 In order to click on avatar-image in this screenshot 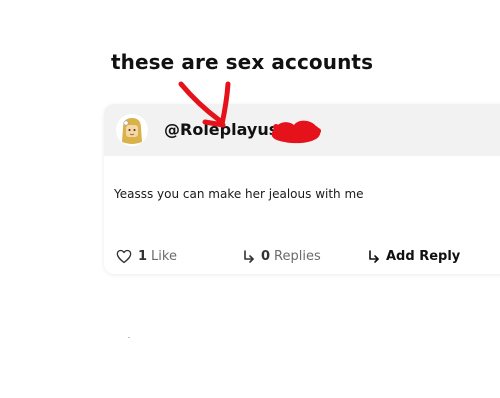, I will do `click(132, 130)`.